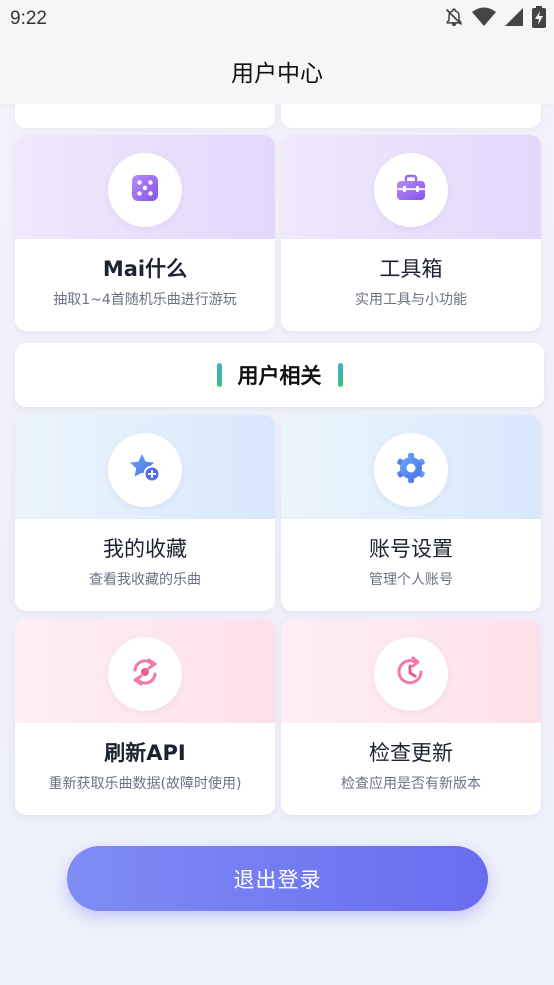 The image size is (554, 985). I want to click on card-refresh-api: 刷新API 重新获取乐曲数据(故障时使用), so click(145, 717).